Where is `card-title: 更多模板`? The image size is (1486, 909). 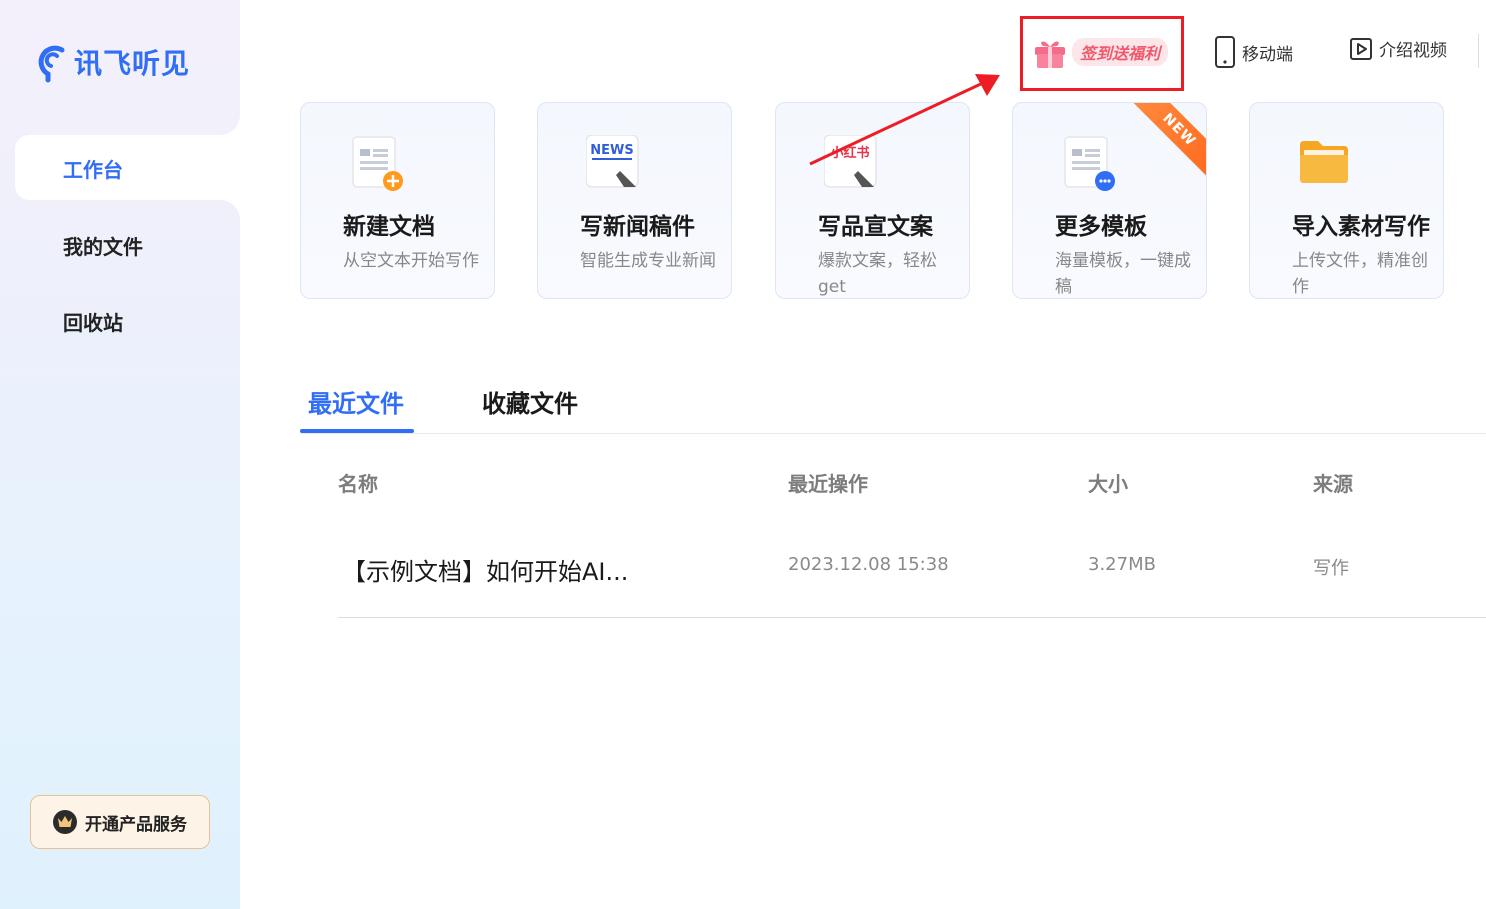
card-title: 更多模板 is located at coordinates (1101, 227).